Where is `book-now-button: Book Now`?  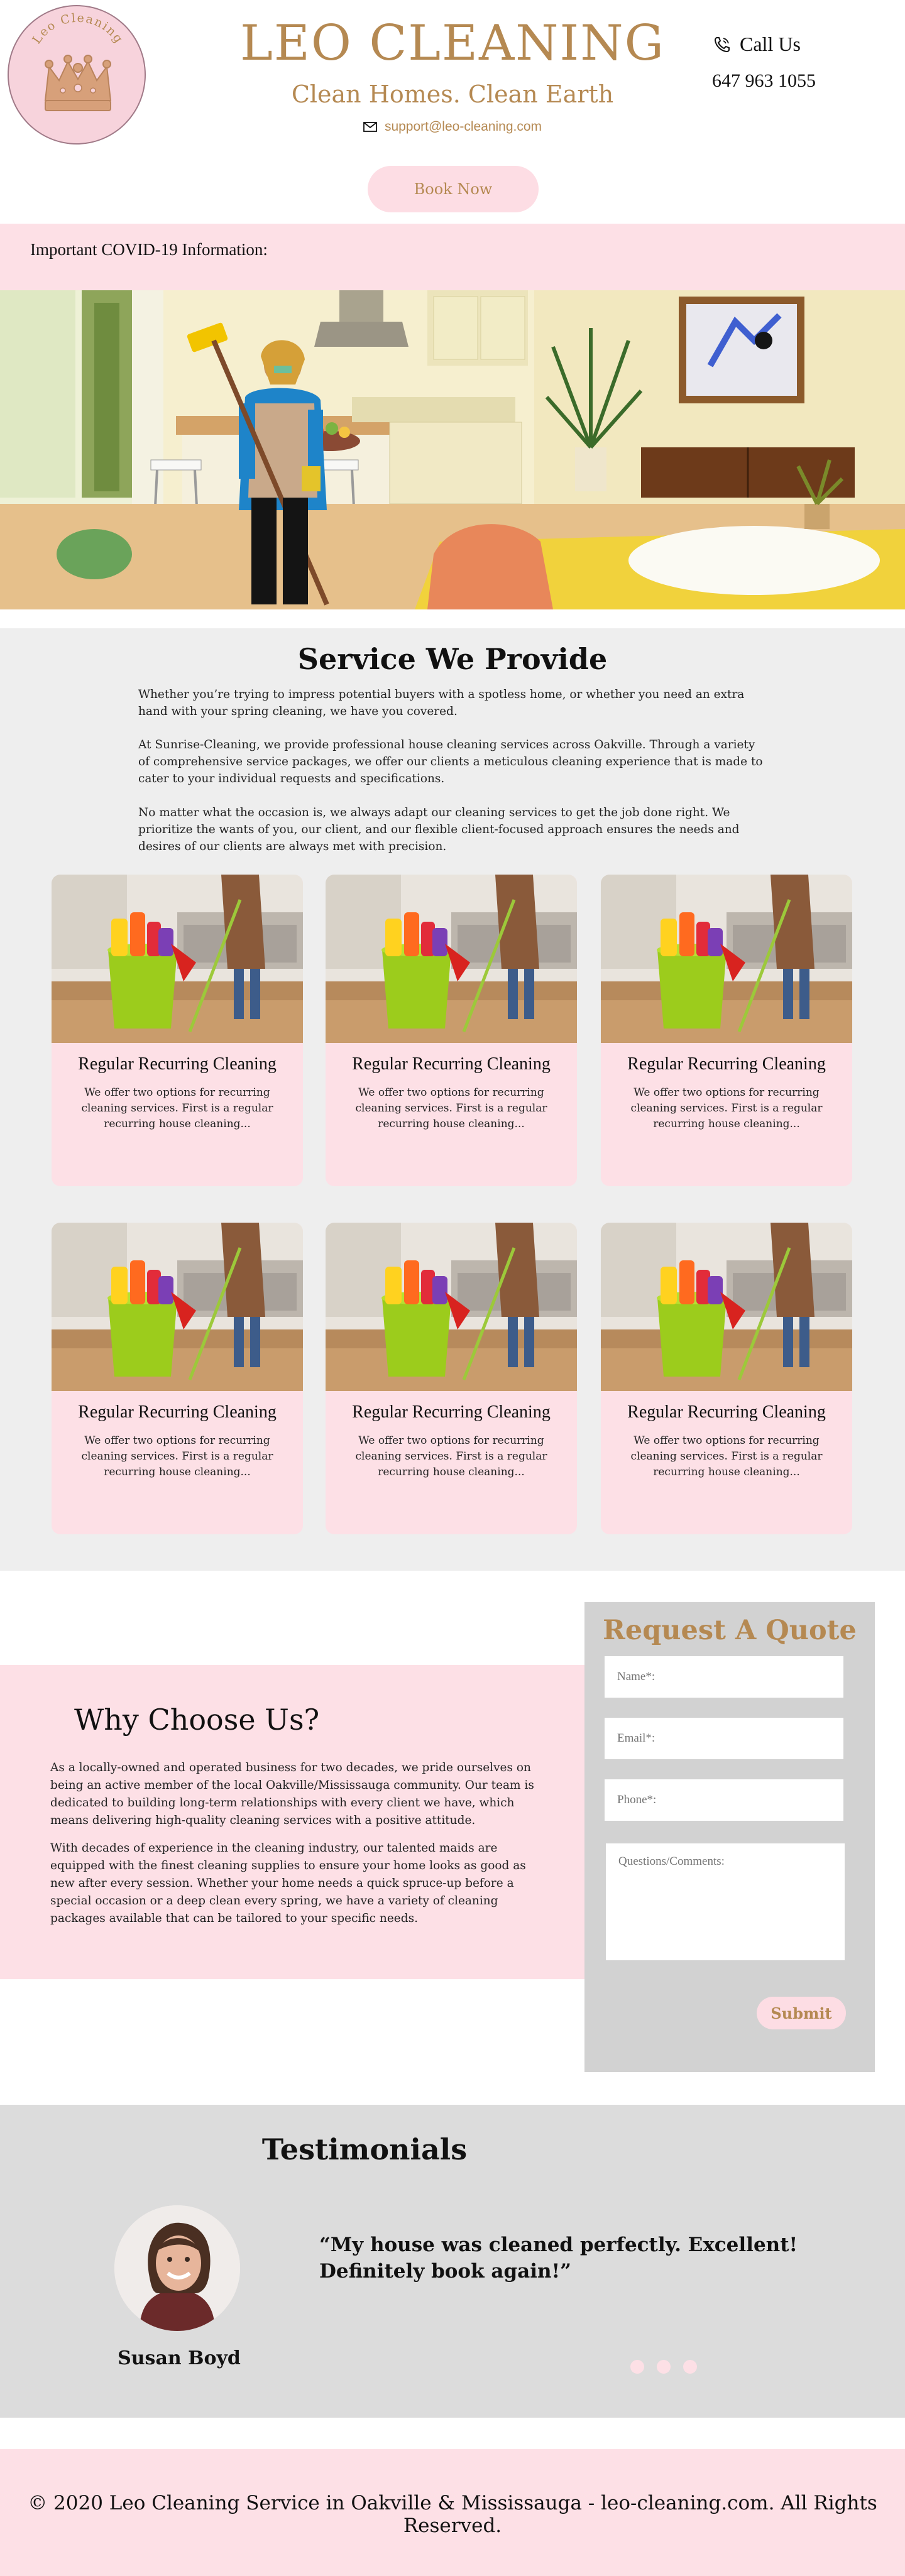 book-now-button: Book Now is located at coordinates (453, 189).